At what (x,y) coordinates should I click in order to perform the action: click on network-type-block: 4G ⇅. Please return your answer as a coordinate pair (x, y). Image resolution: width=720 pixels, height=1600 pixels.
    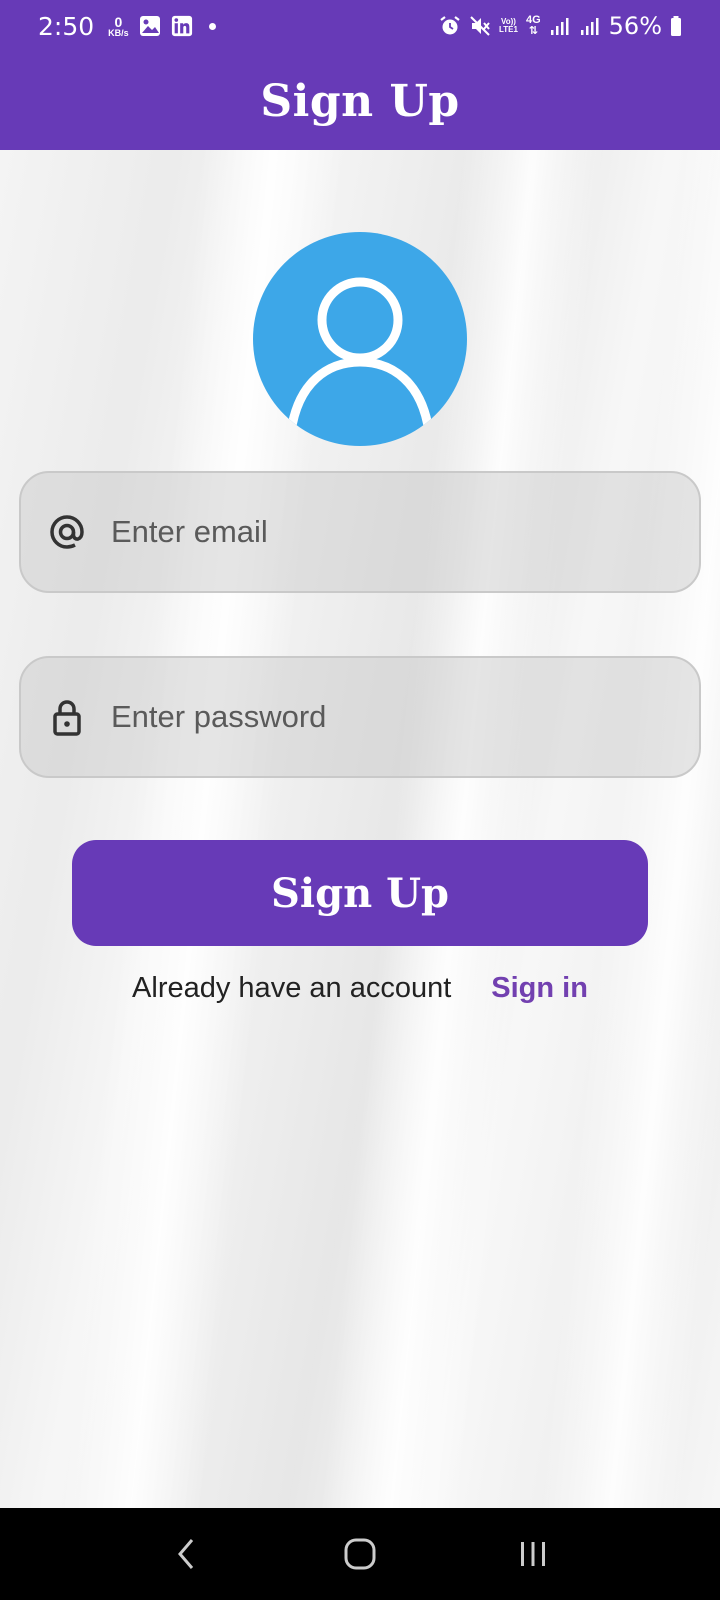
    Looking at the image, I should click on (533, 26).